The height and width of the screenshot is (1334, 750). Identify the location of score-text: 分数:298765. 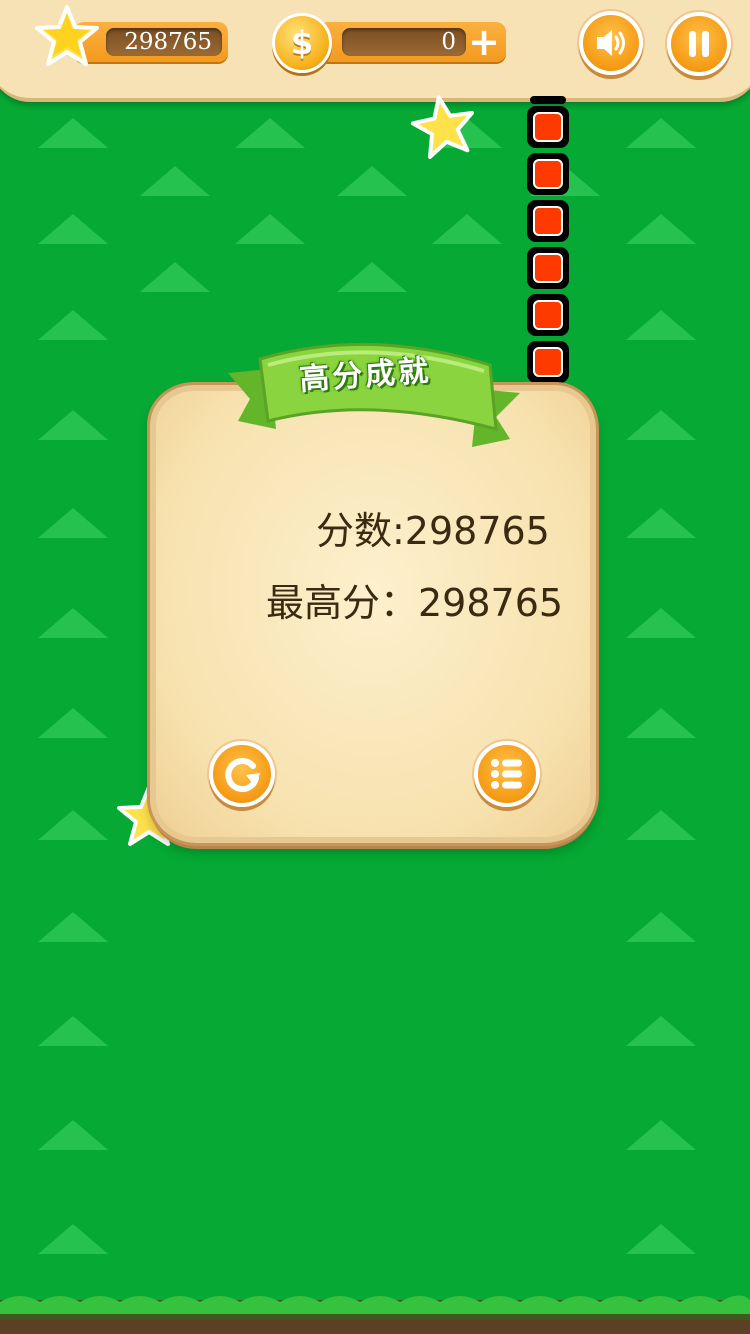
(433, 531).